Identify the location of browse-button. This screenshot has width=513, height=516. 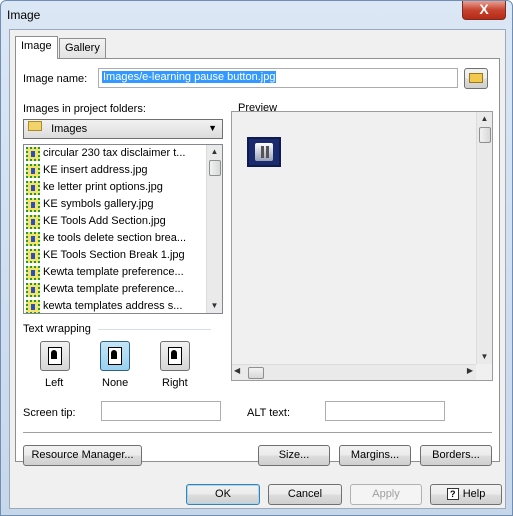
(476, 78).